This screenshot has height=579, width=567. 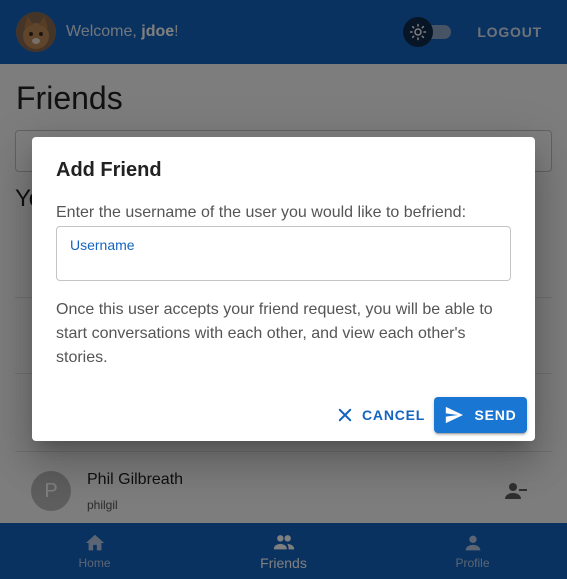 What do you see at coordinates (345, 415) in the screenshot?
I see `close-icon` at bounding box center [345, 415].